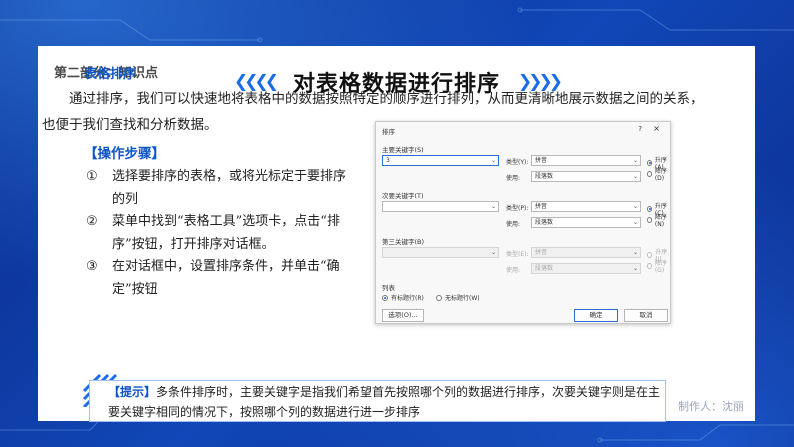 The width and height of the screenshot is (794, 447). I want to click on radio-label: 降序(D), so click(660, 175).